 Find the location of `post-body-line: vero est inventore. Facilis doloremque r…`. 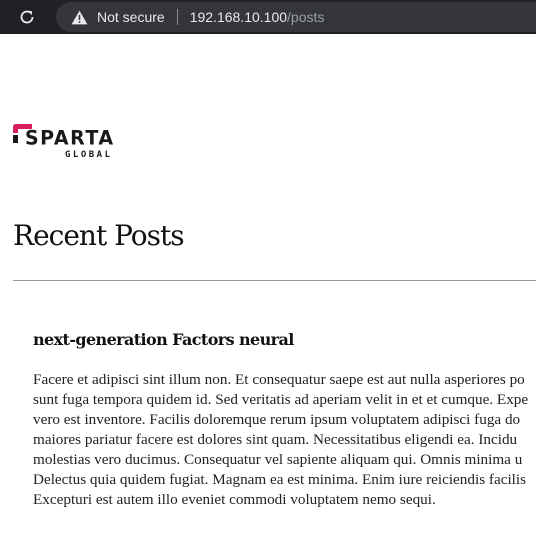

post-body-line: vero est inventore. Facilis doloremque r… is located at coordinates (277, 419).